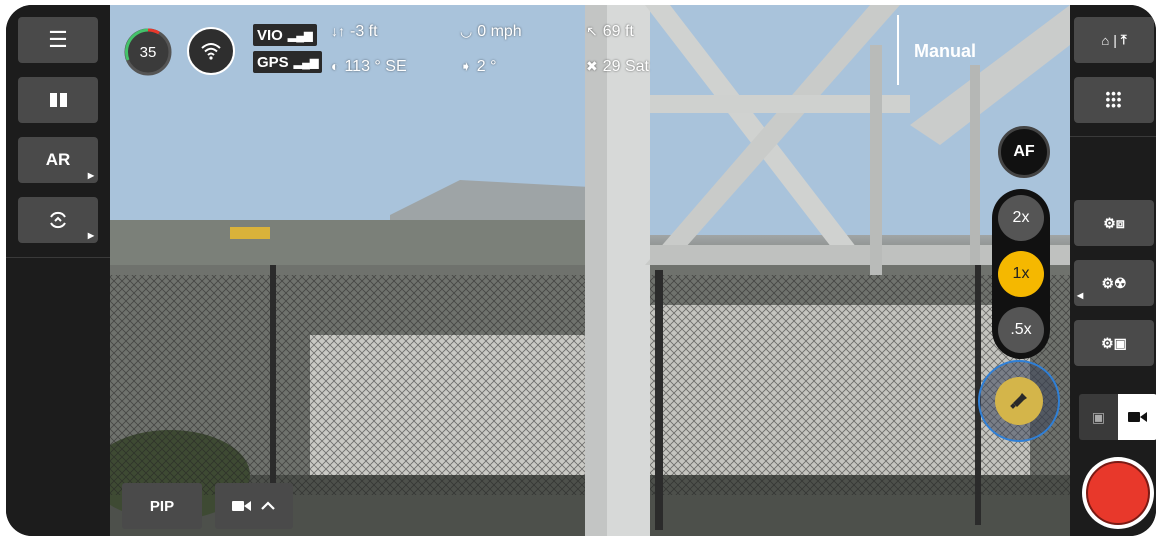 The image size is (1161, 540). I want to click on pip-label: PIP, so click(162, 506).